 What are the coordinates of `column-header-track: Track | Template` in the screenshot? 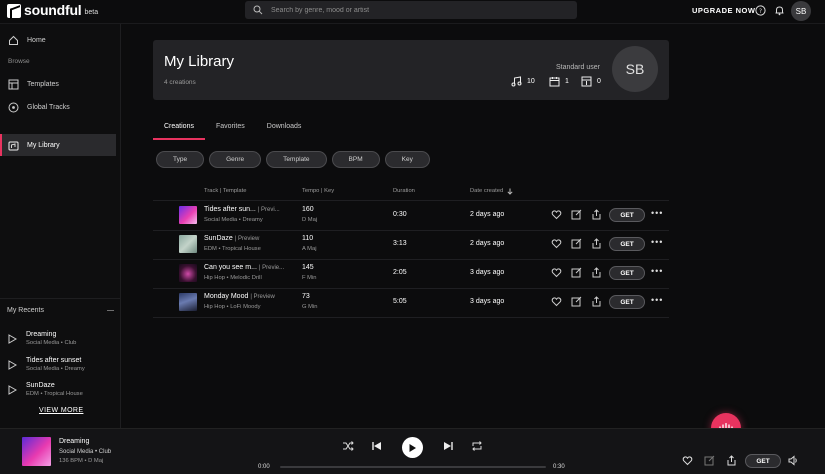 It's located at (225, 191).